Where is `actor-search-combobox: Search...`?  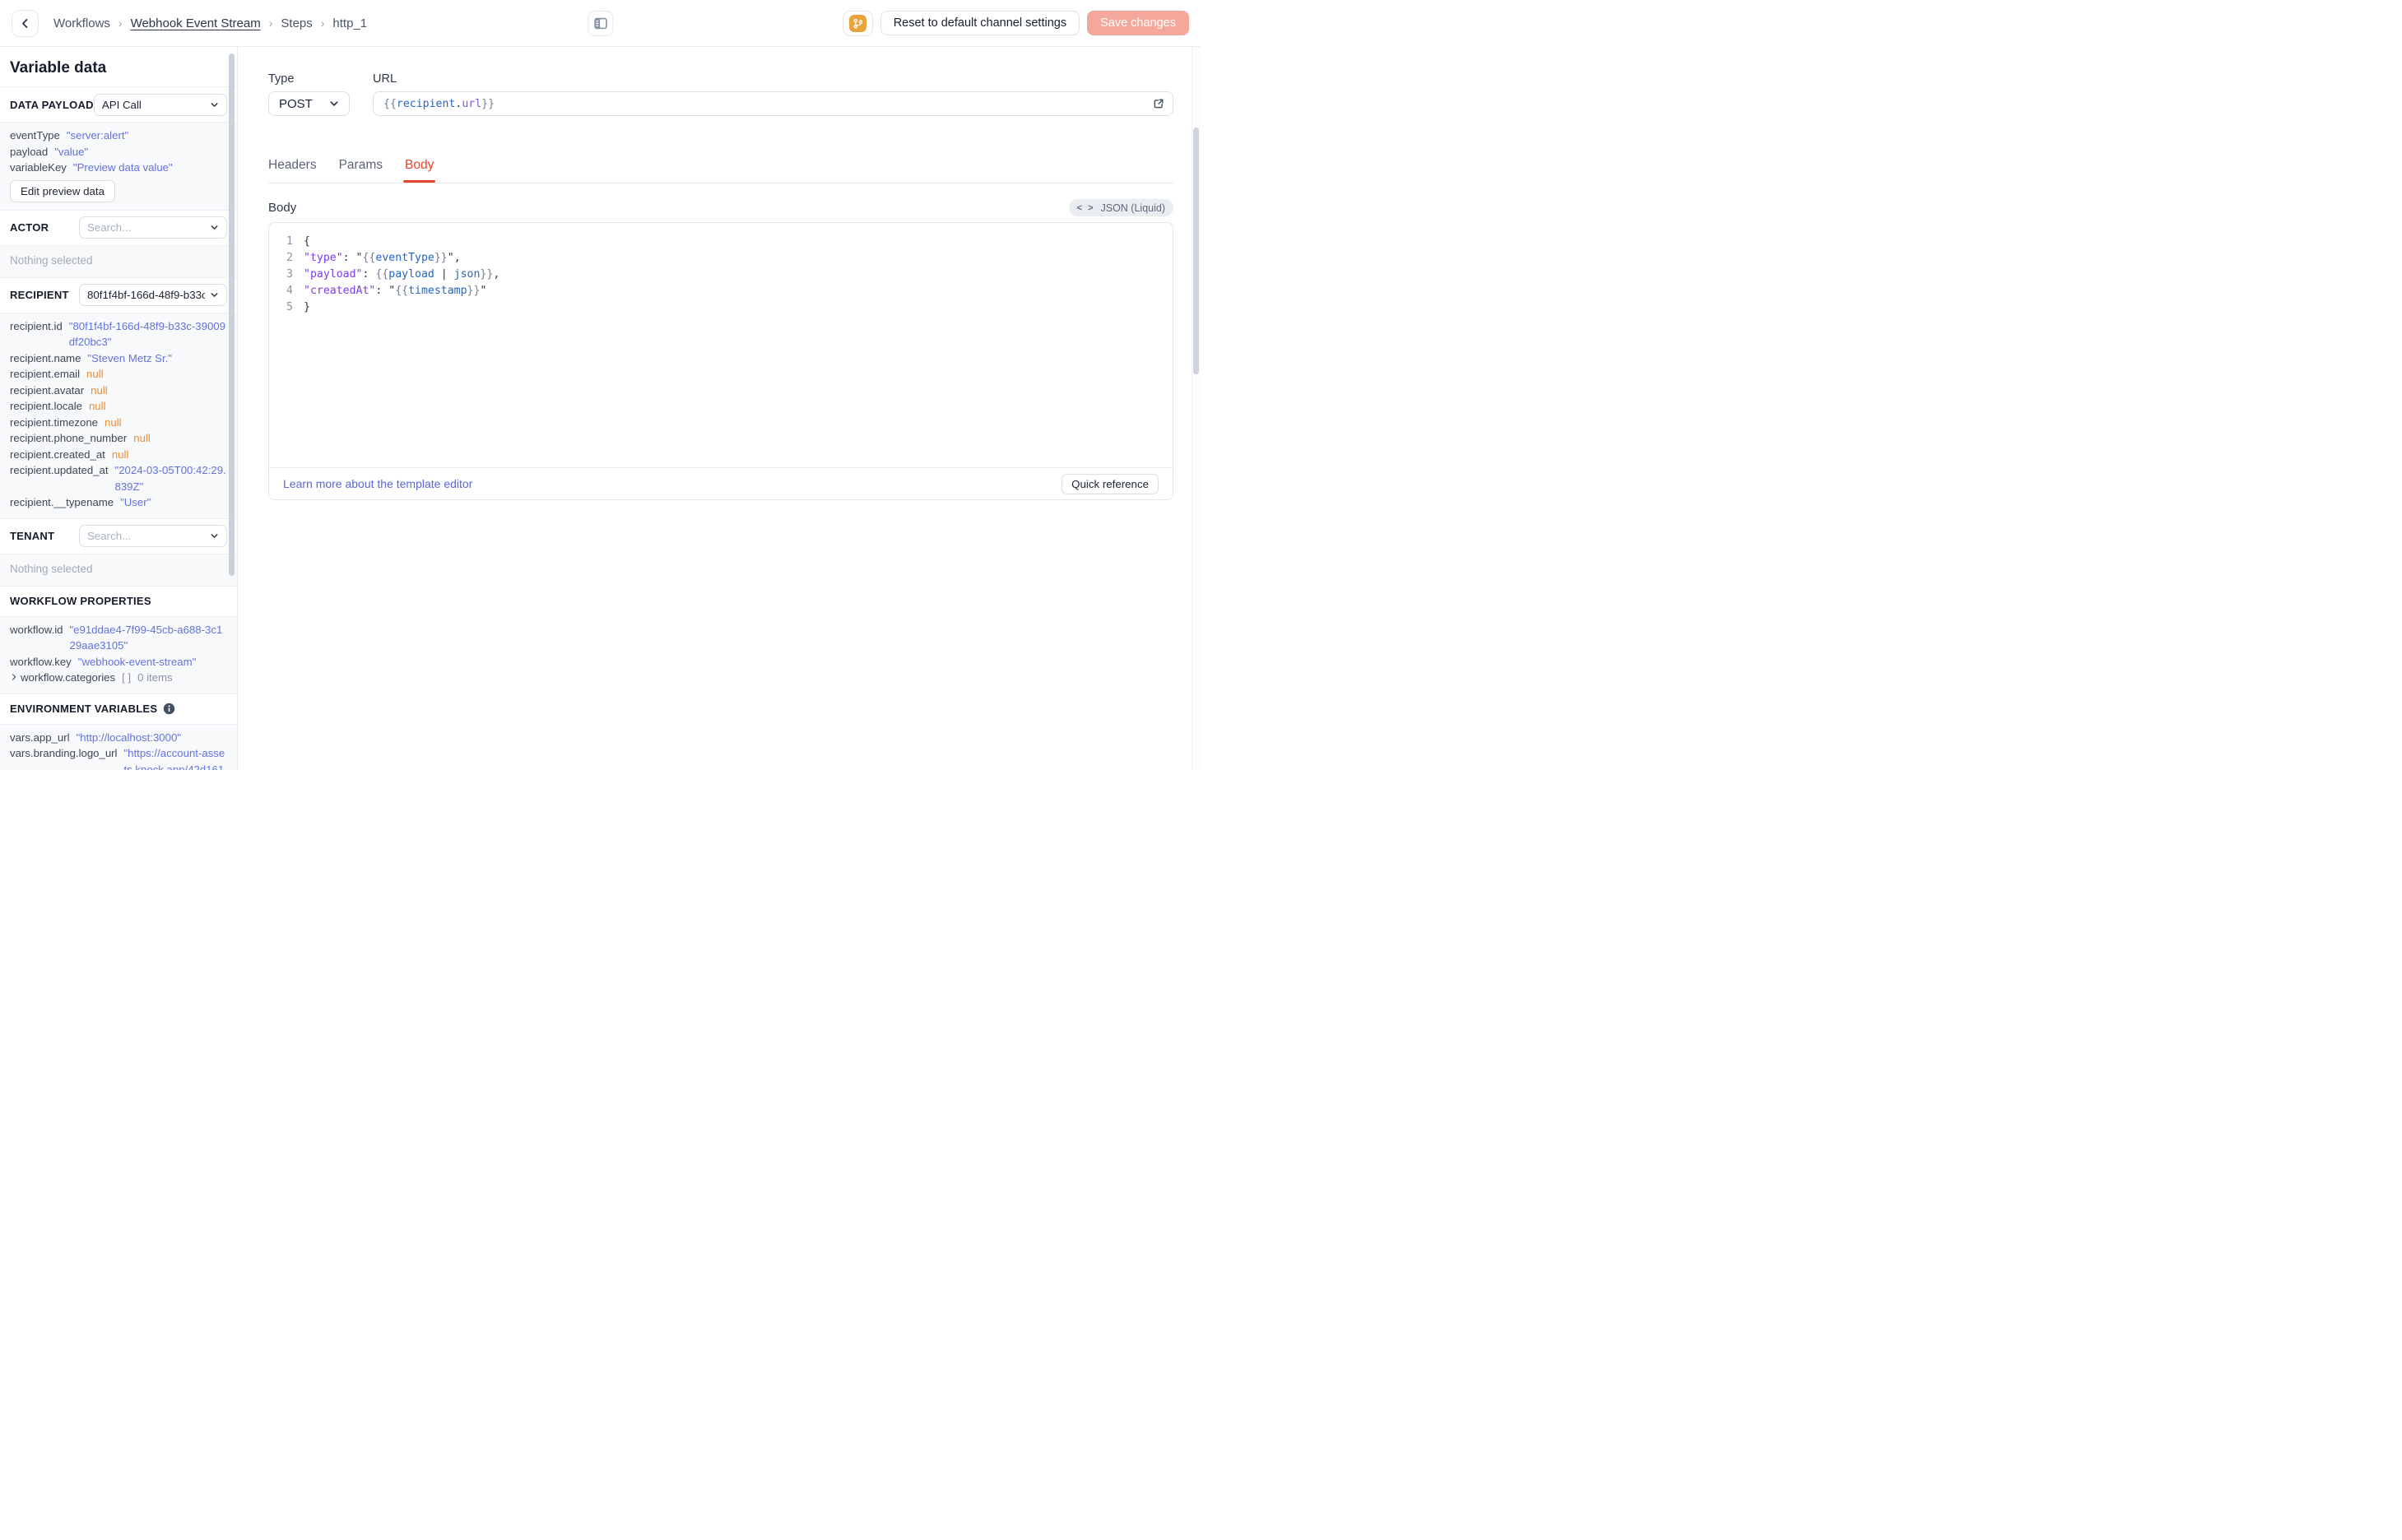 actor-search-combobox: Search... is located at coordinates (153, 227).